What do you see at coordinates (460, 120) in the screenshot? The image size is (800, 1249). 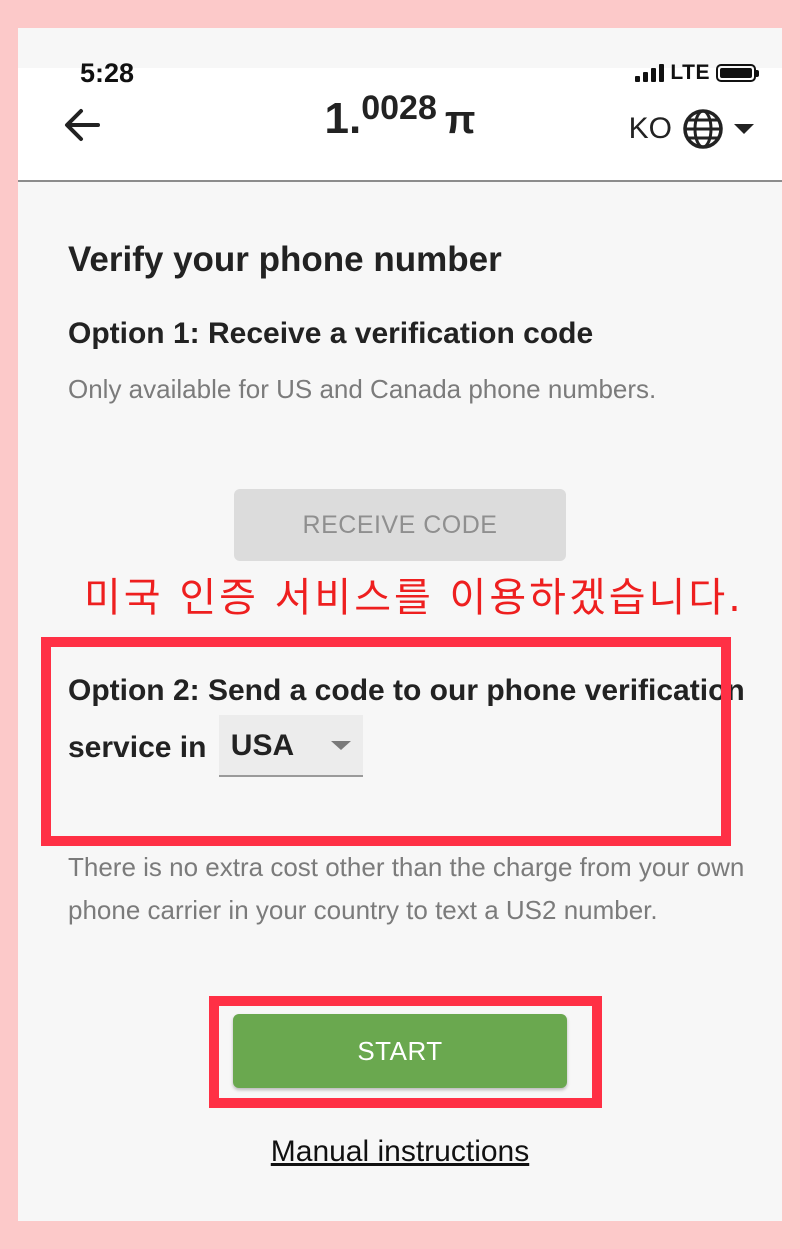 I see `pi-symbol: π` at bounding box center [460, 120].